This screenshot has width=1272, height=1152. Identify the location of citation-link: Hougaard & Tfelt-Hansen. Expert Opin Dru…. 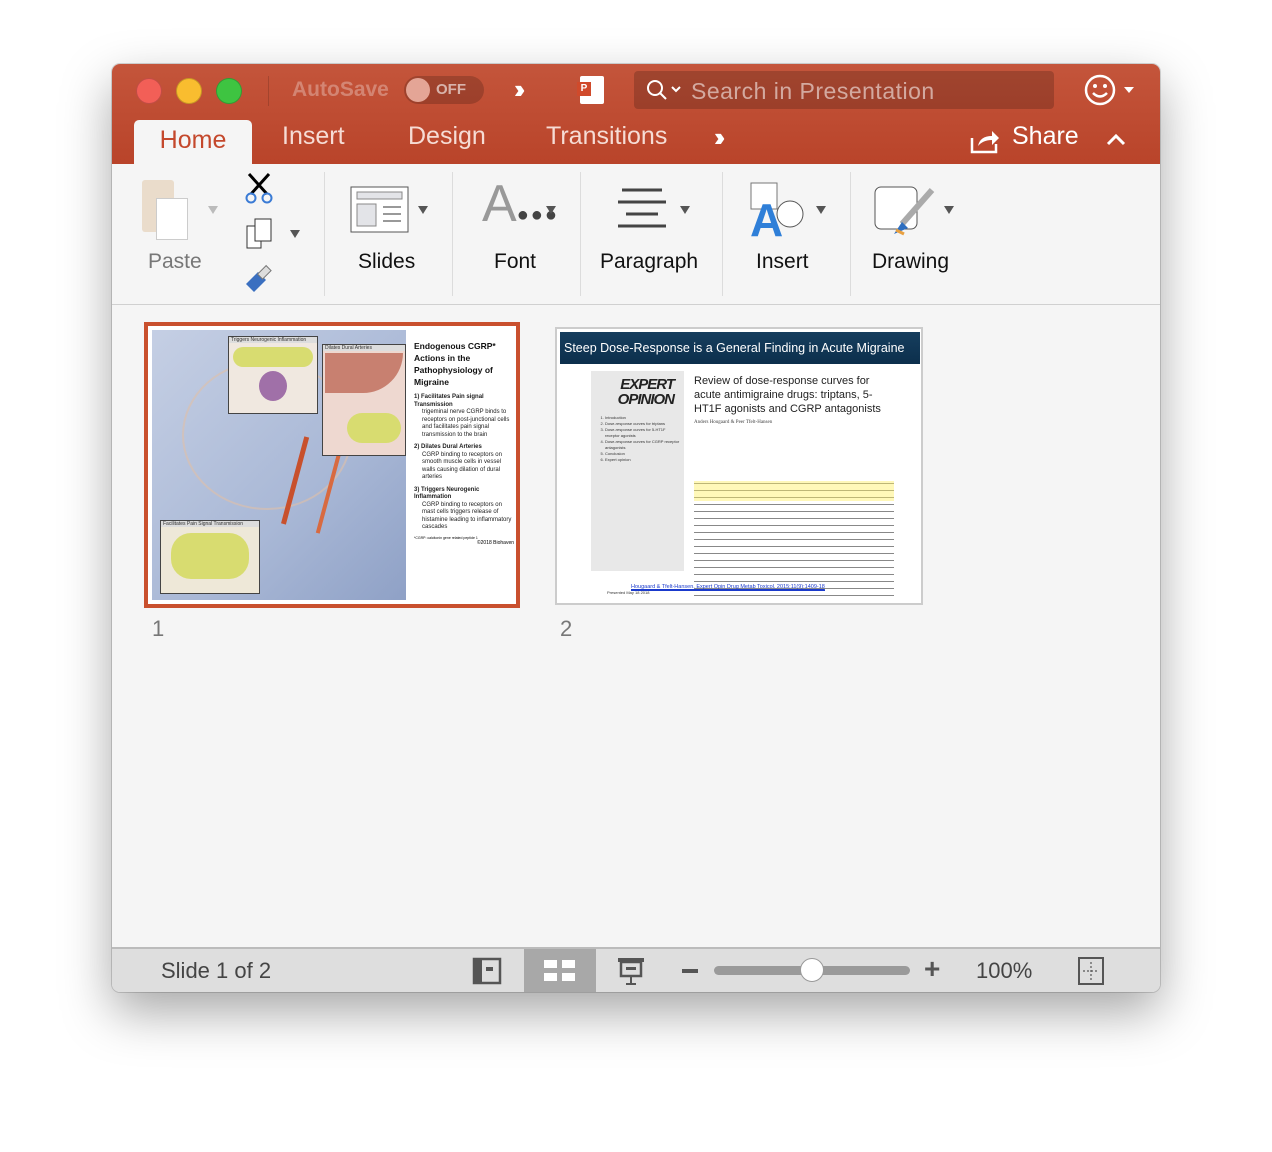
(728, 587).